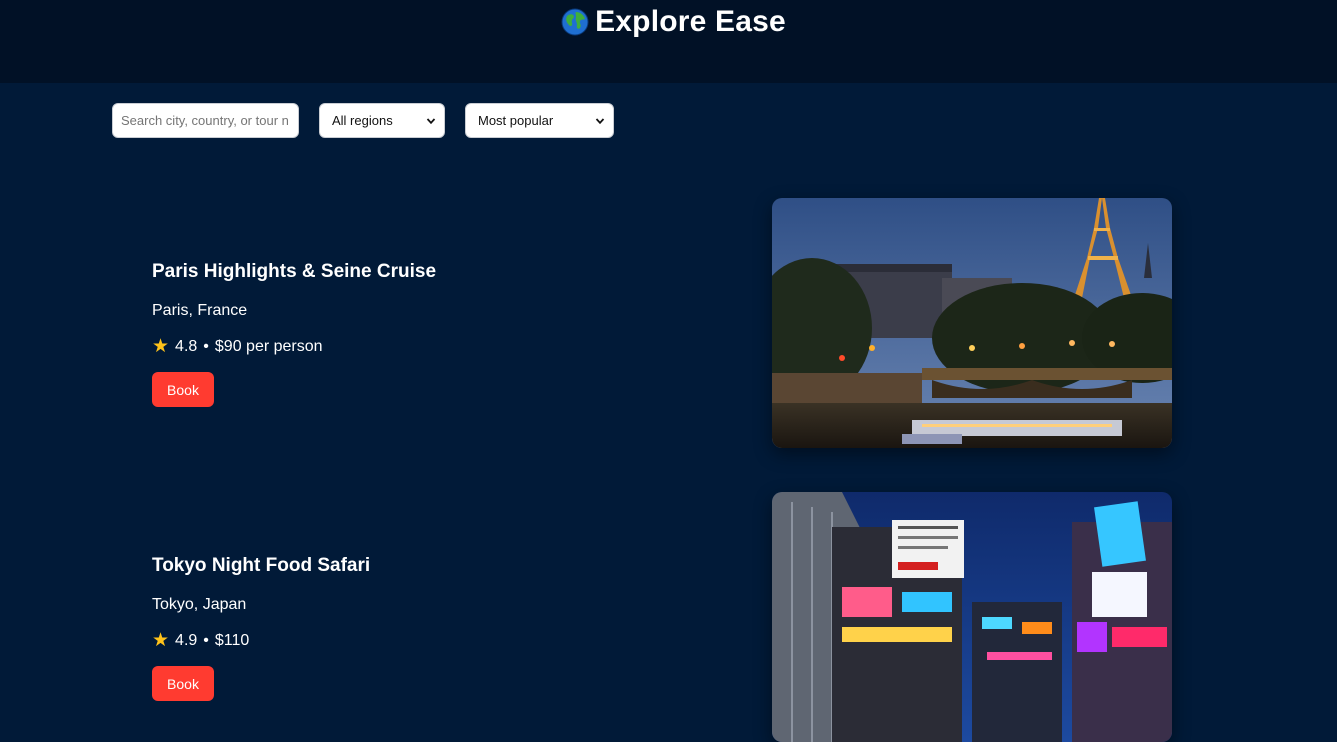 The width and height of the screenshot is (1337, 742). I want to click on region-select-value: All regions, so click(362, 120).